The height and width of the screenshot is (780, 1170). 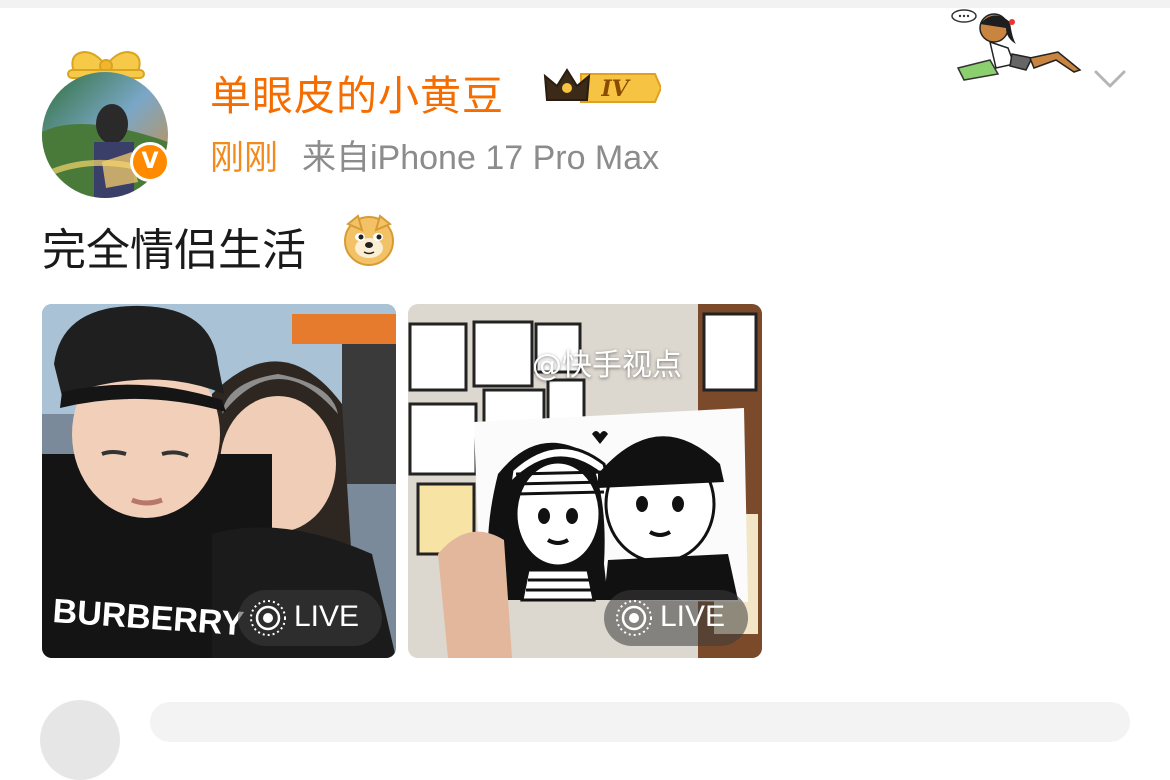 I want to click on next-post-content-bar, so click(x=640, y=722).